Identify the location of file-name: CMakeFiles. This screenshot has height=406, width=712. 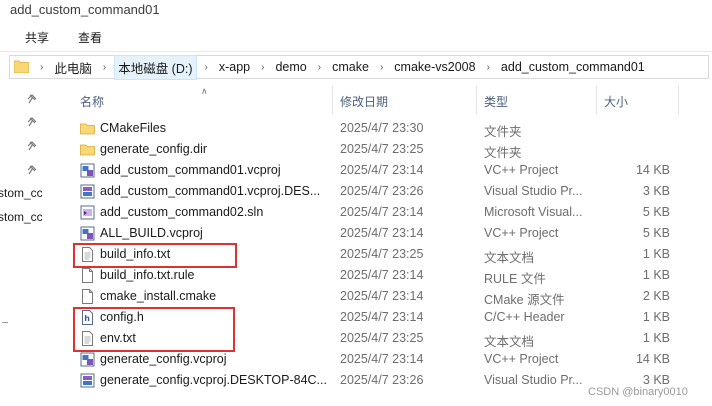
(133, 128).